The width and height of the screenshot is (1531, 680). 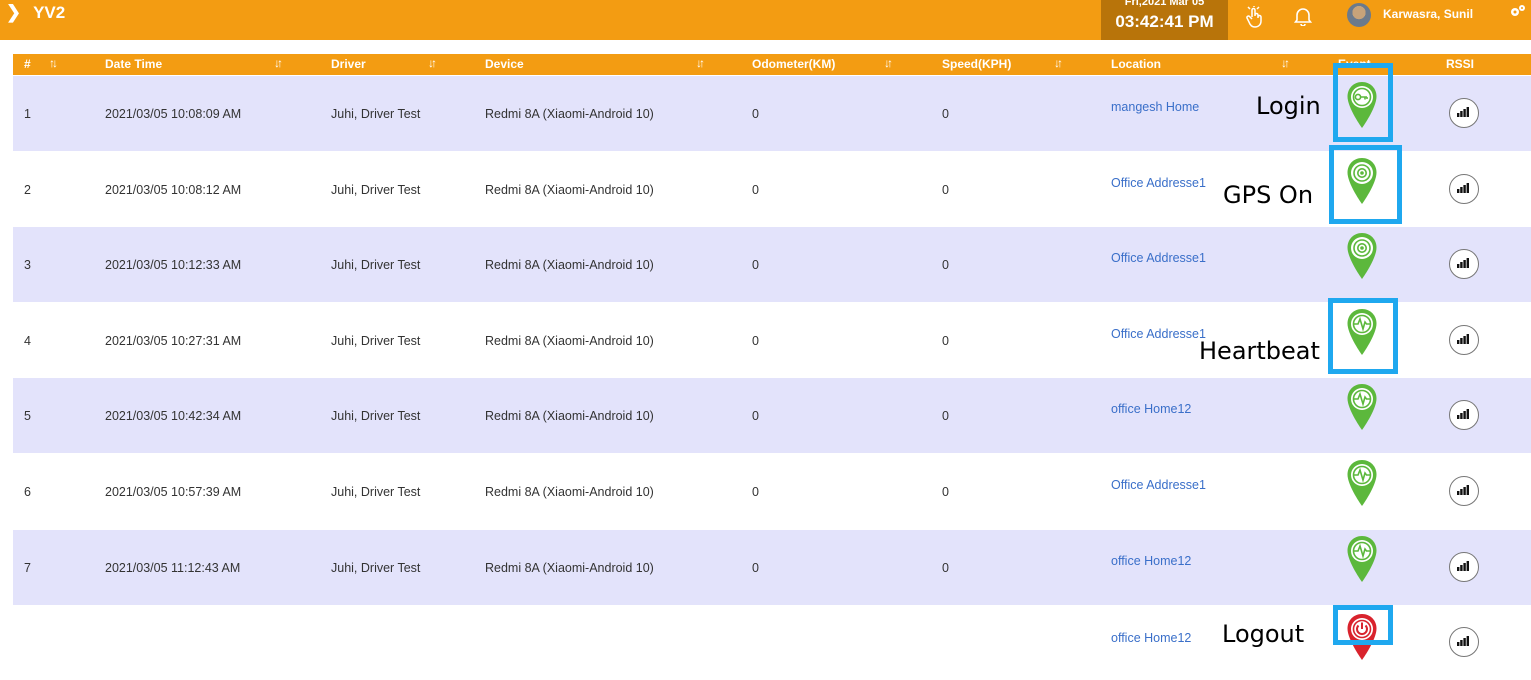 I want to click on time-text: 03:42:41 PM, so click(x=1164, y=21).